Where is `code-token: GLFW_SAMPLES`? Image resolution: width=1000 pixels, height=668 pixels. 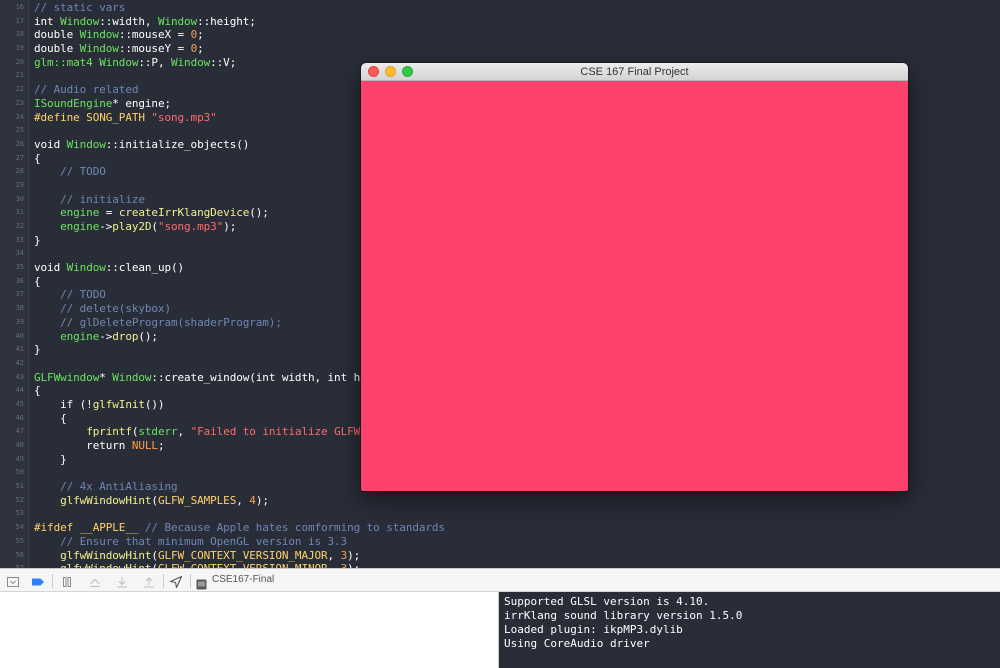
code-token: GLFW_SAMPLES is located at coordinates (197, 500).